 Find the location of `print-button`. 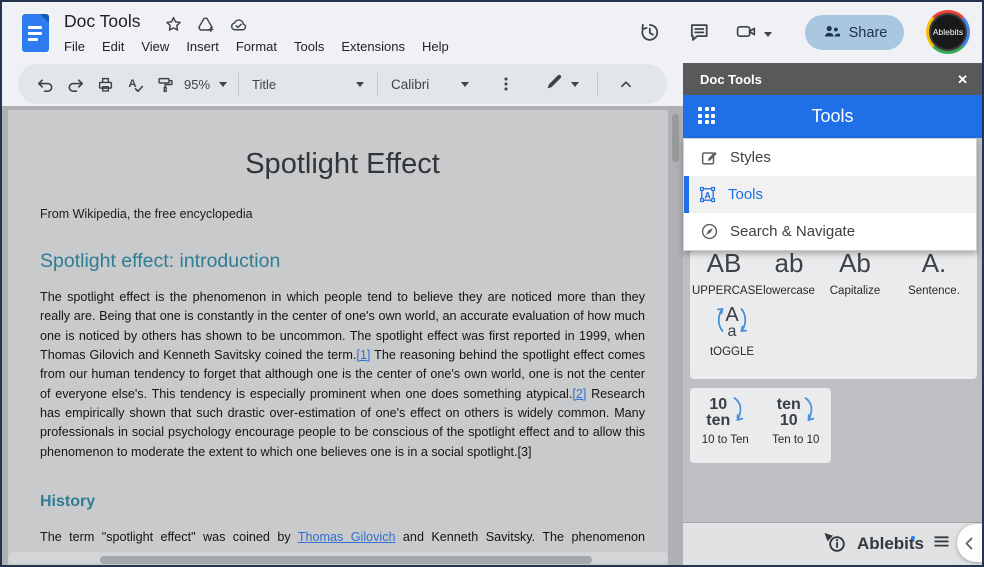

print-button is located at coordinates (105, 84).